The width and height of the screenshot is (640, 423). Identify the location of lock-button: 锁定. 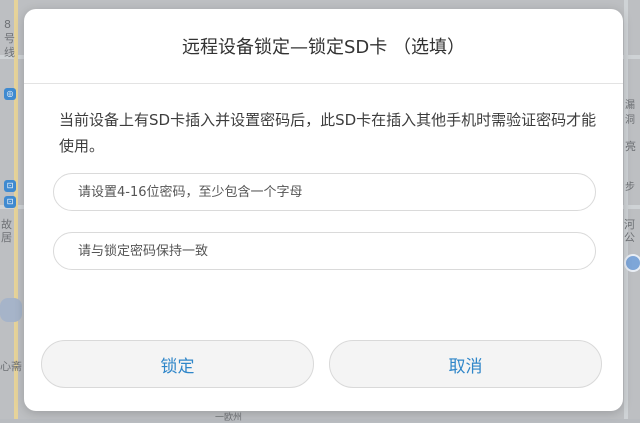
(177, 364).